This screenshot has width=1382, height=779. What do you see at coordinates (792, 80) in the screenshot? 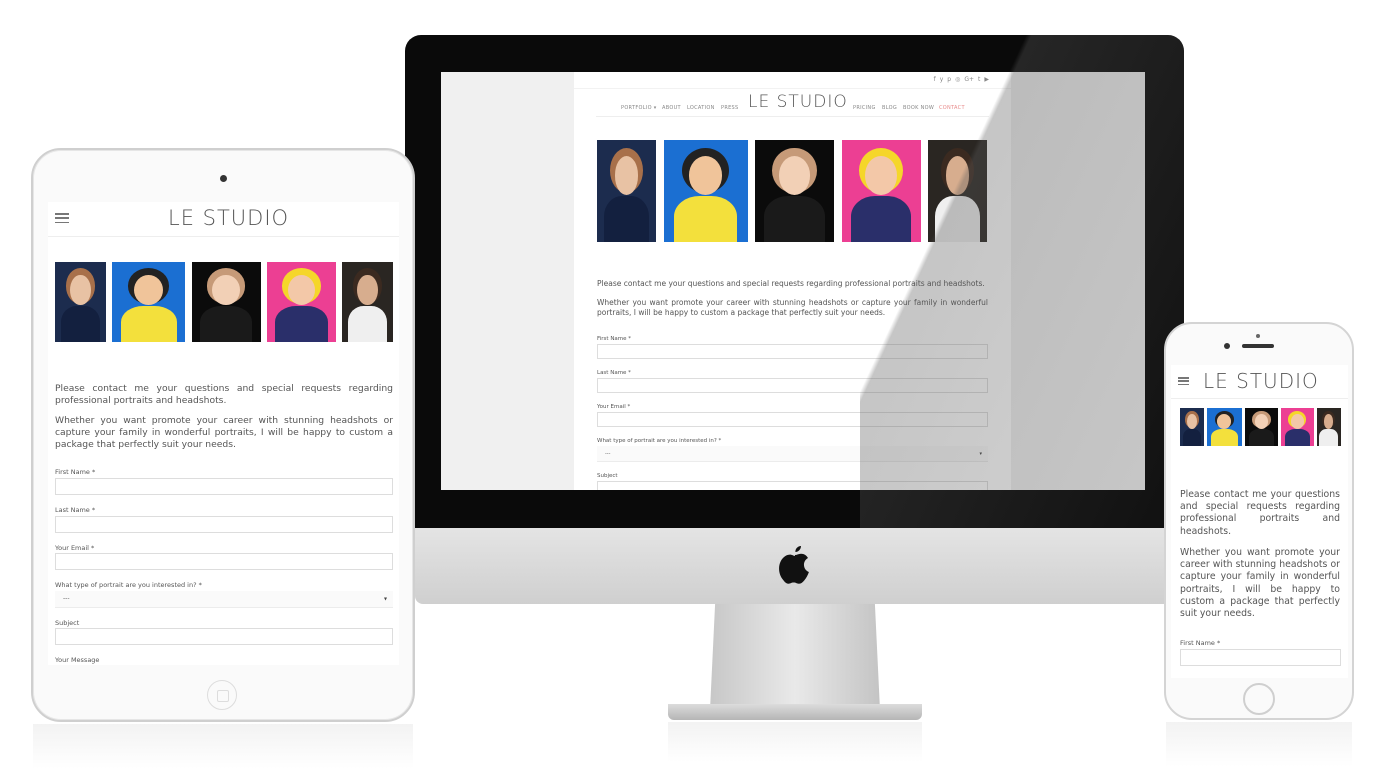
I see `top-bar: f y p ◎ G+ t ▶` at bounding box center [792, 80].